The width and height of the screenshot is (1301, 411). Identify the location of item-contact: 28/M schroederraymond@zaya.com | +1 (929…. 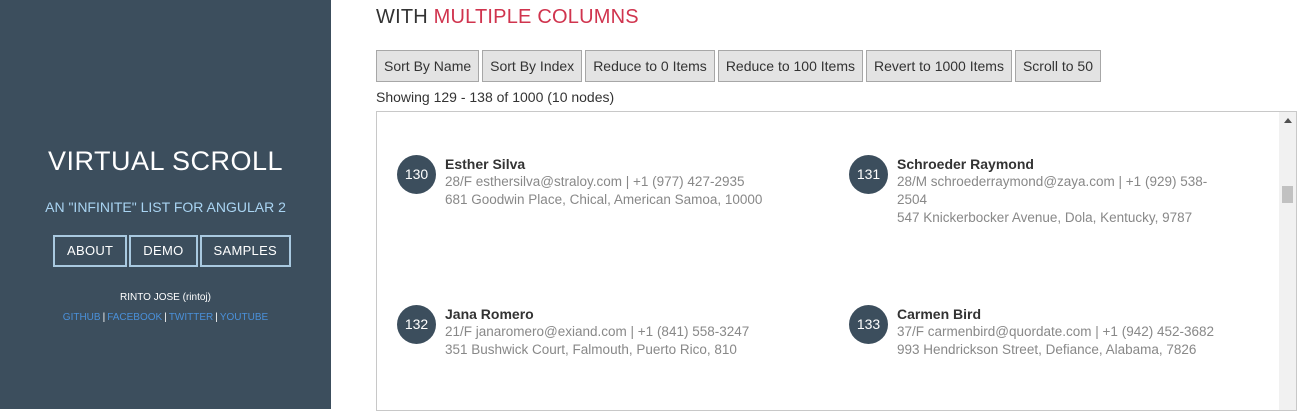
(1052, 190).